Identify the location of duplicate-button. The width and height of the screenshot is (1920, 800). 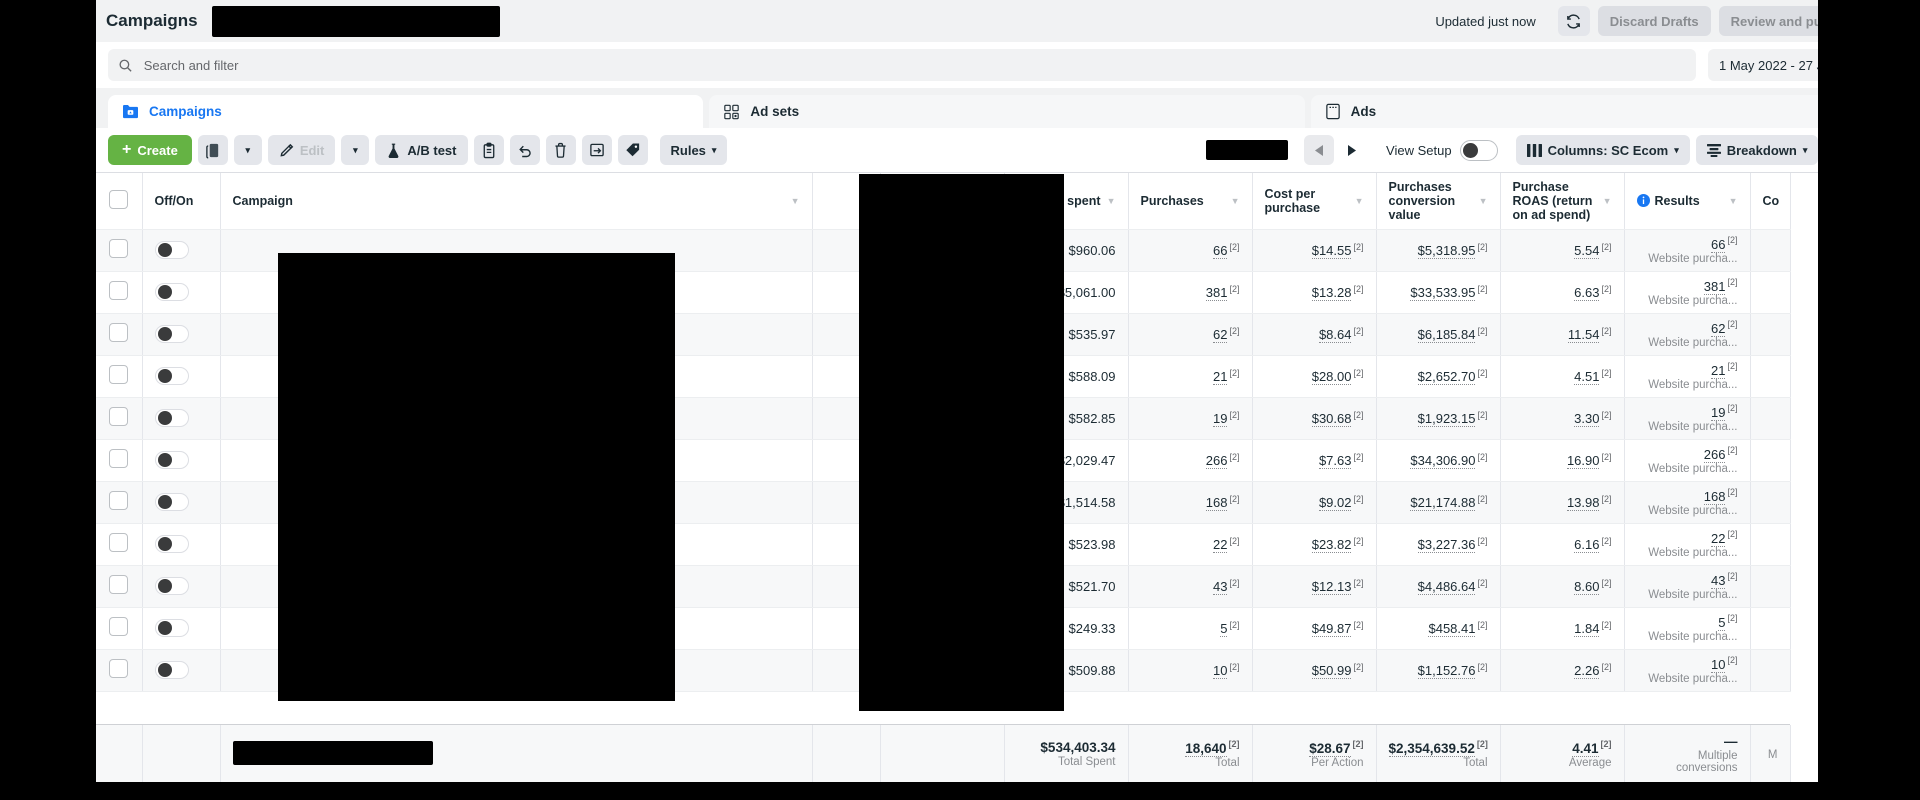
(212, 150).